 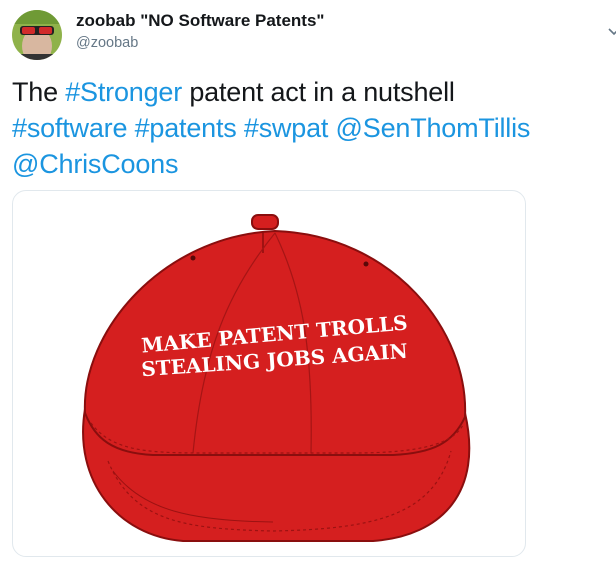 I want to click on hashtag-software: #software, so click(x=69, y=128).